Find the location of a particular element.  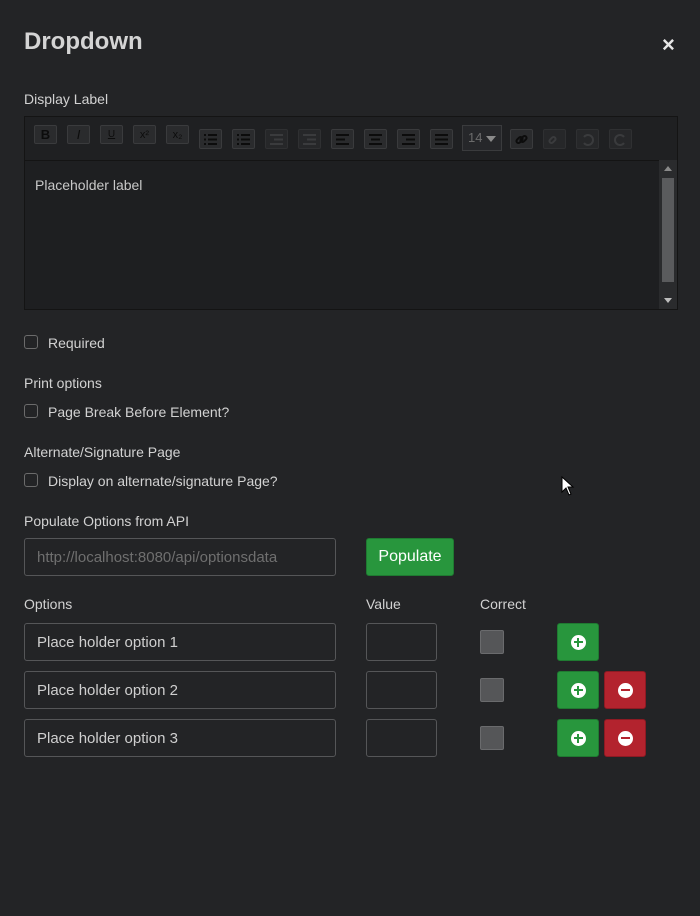

undo-icon is located at coordinates (587, 139).